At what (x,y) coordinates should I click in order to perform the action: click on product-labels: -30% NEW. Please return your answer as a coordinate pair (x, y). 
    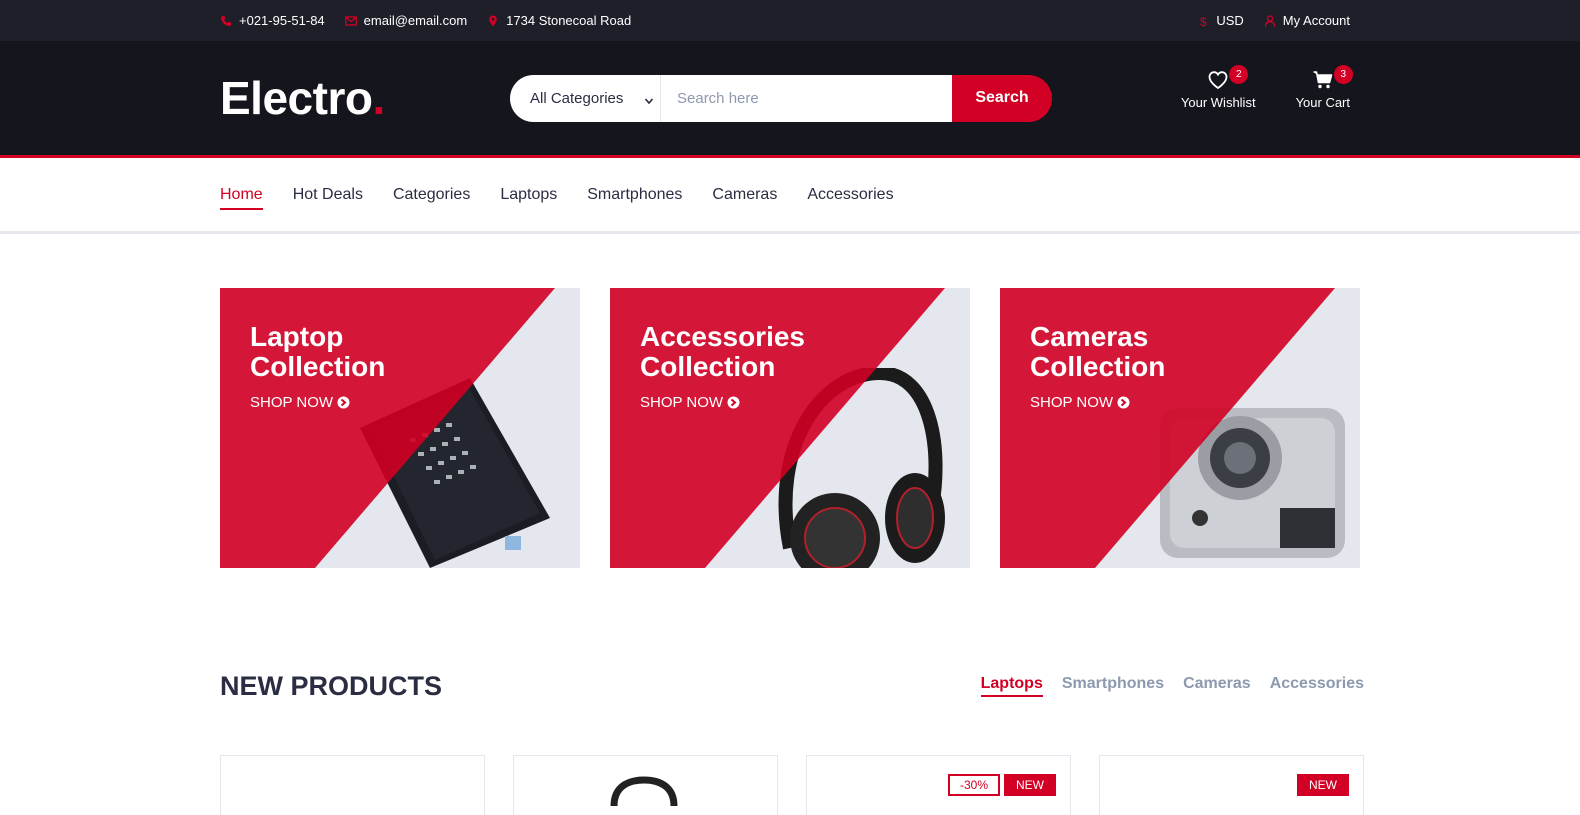
    Looking at the image, I should click on (1001, 785).